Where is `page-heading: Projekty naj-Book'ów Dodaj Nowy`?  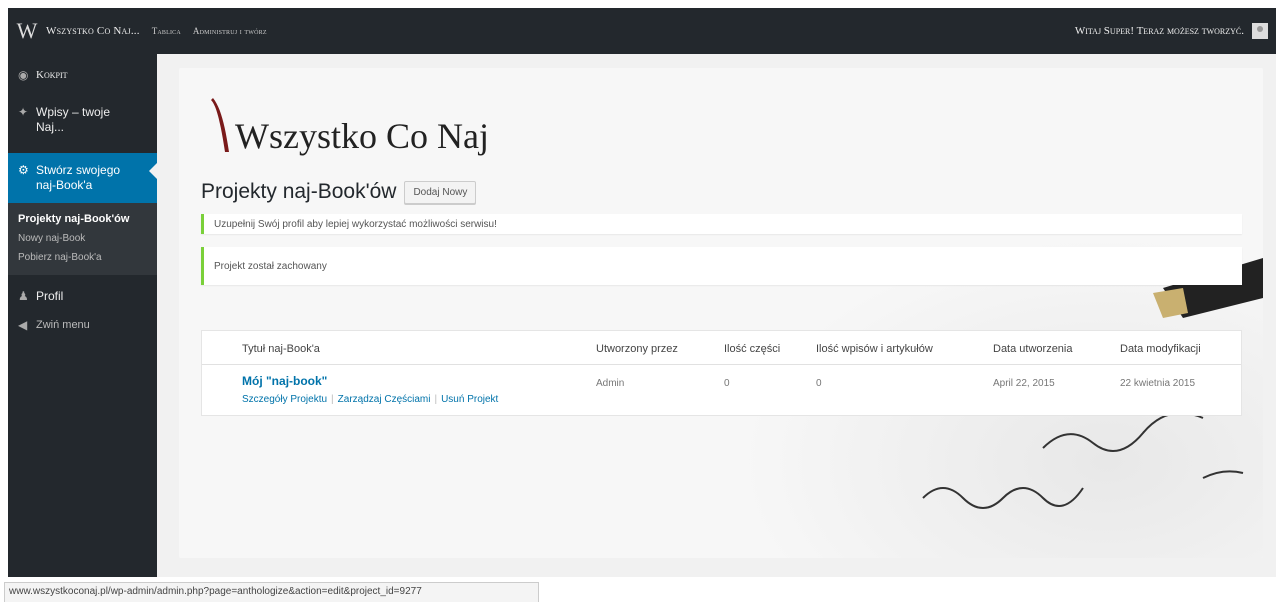 page-heading: Projekty naj-Book'ów Dodaj Nowy is located at coordinates (339, 192).